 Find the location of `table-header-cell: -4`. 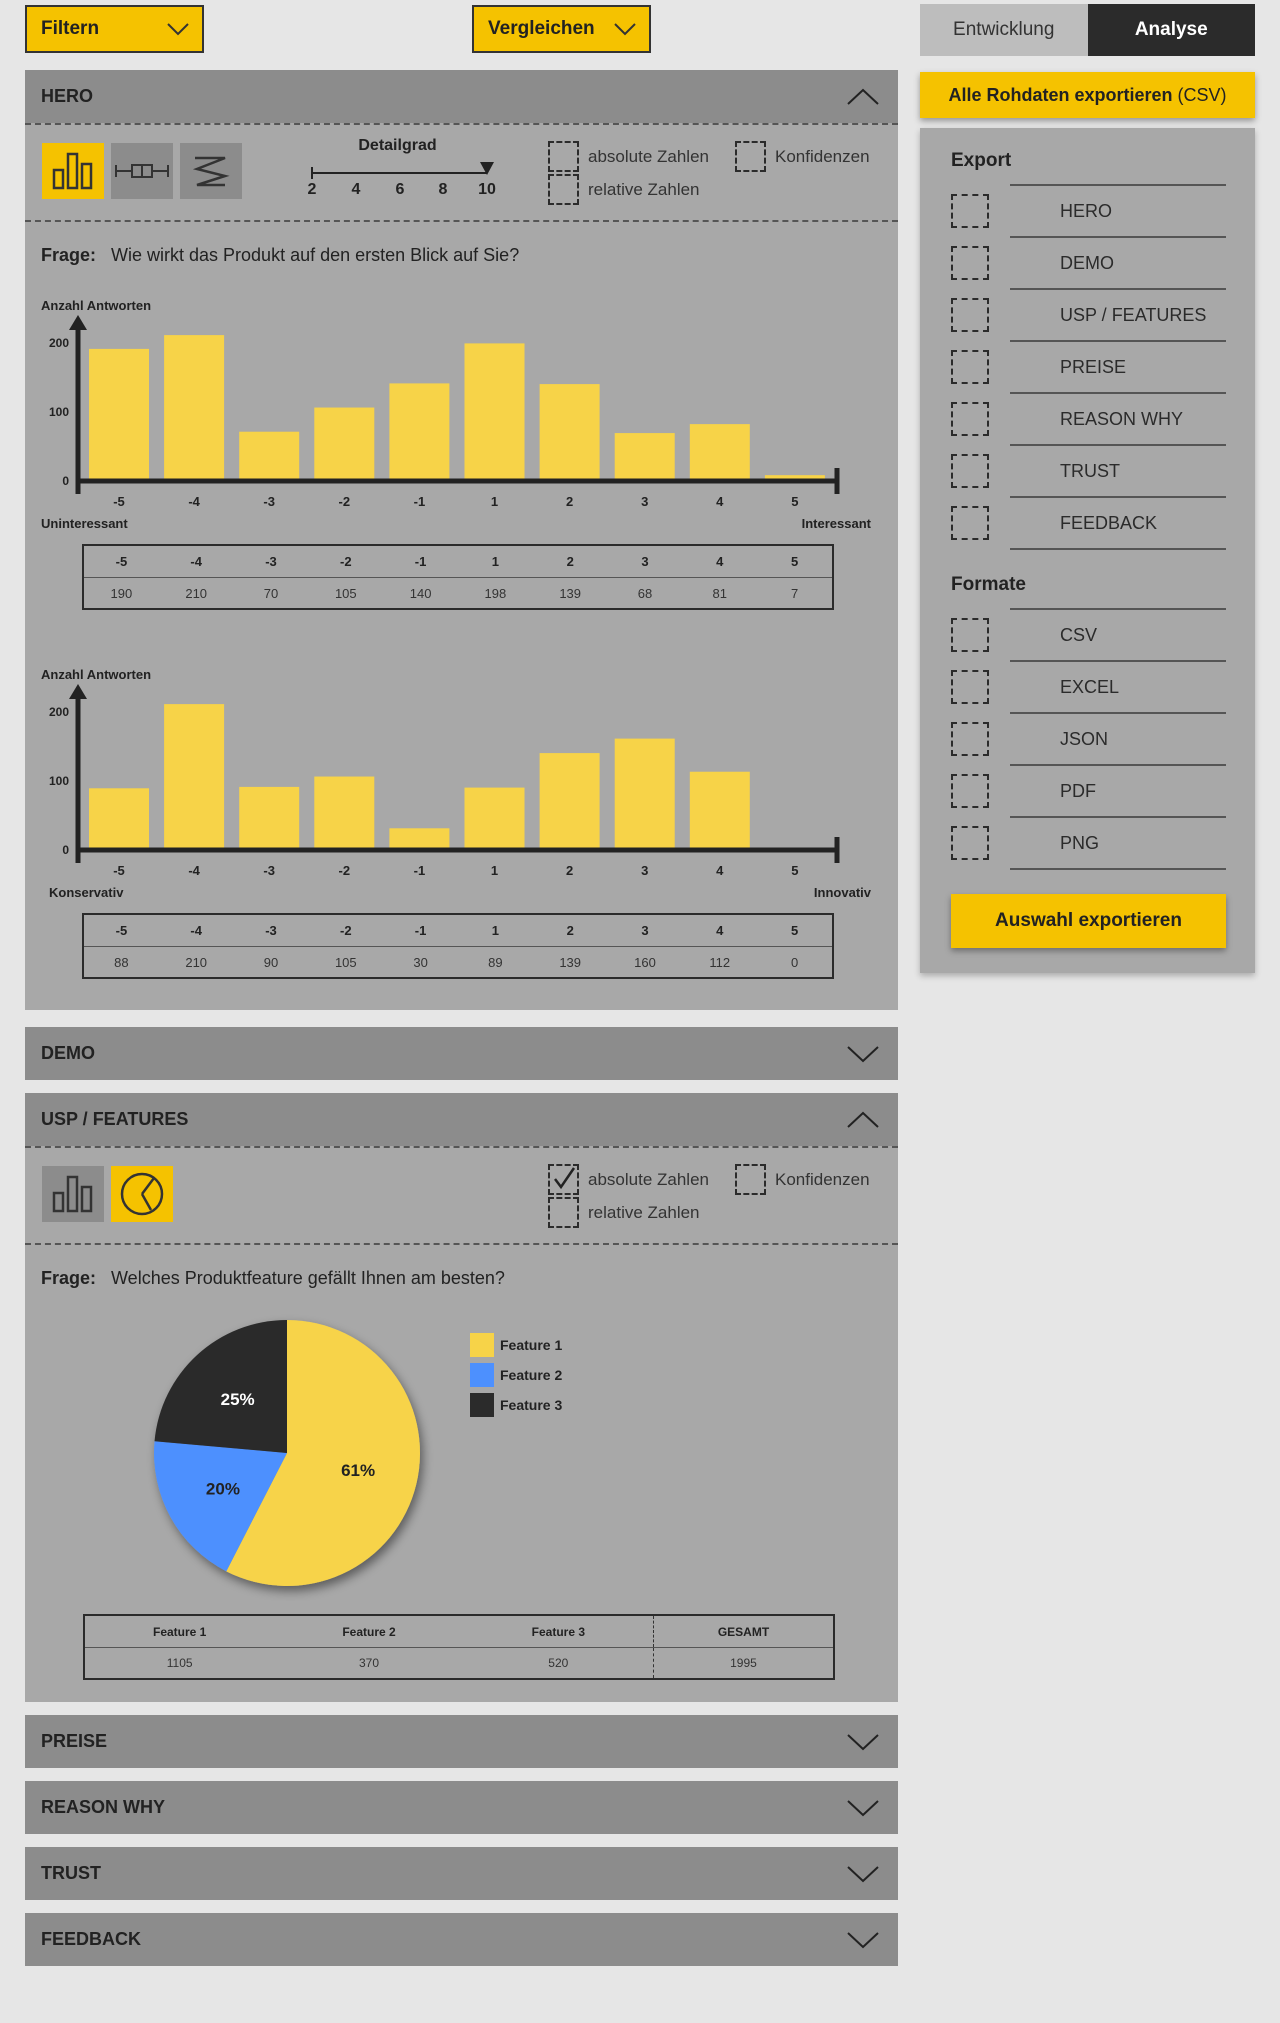

table-header-cell: -4 is located at coordinates (196, 561).